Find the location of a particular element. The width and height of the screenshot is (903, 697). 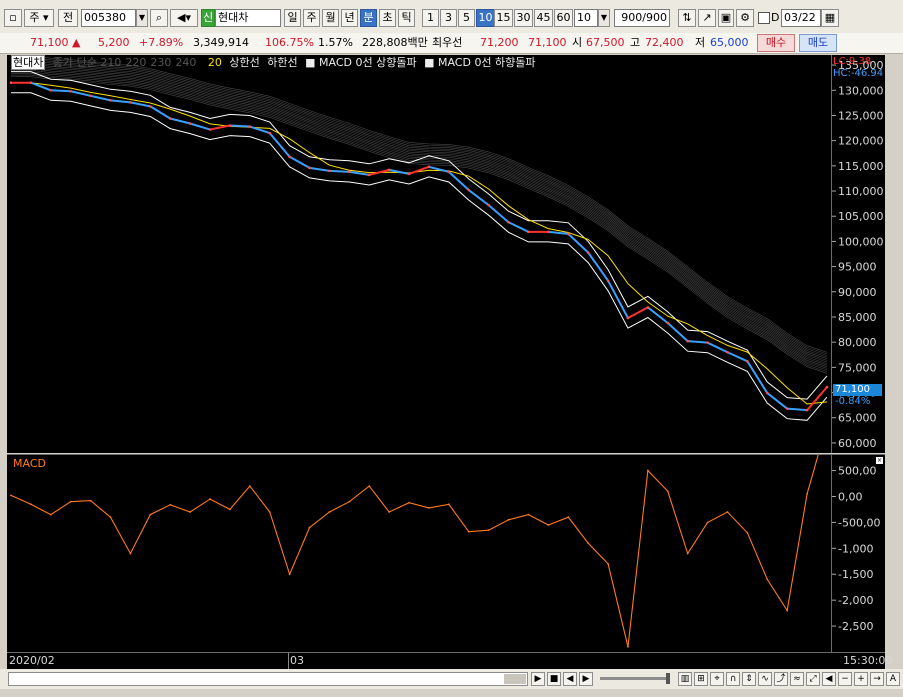

ma-period-label: 240 is located at coordinates (186, 62).